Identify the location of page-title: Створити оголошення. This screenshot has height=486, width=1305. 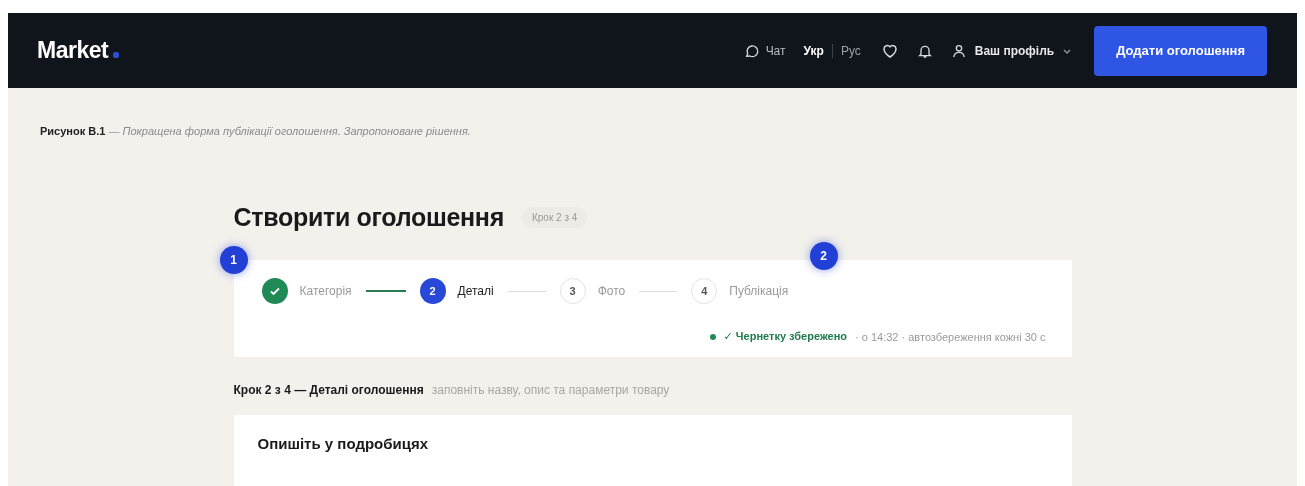
(368, 217).